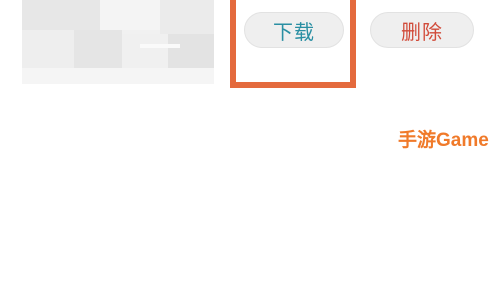 This screenshot has width=500, height=281. Describe the element at coordinates (160, 46) in the screenshot. I see `thumbnail-blur-bar` at that location.